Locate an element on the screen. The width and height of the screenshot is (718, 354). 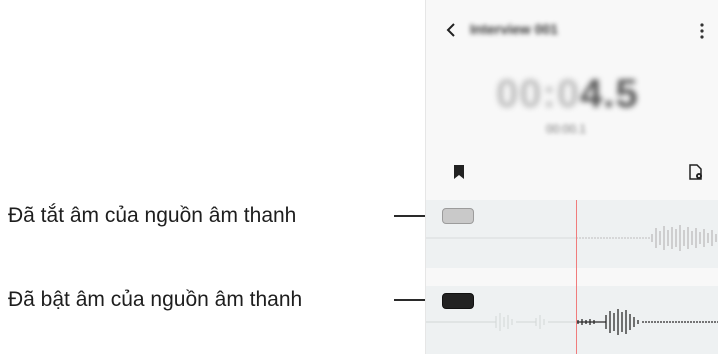
muted-source-callout: Đã tắt âm của nguồn âm thanh is located at coordinates (152, 215).